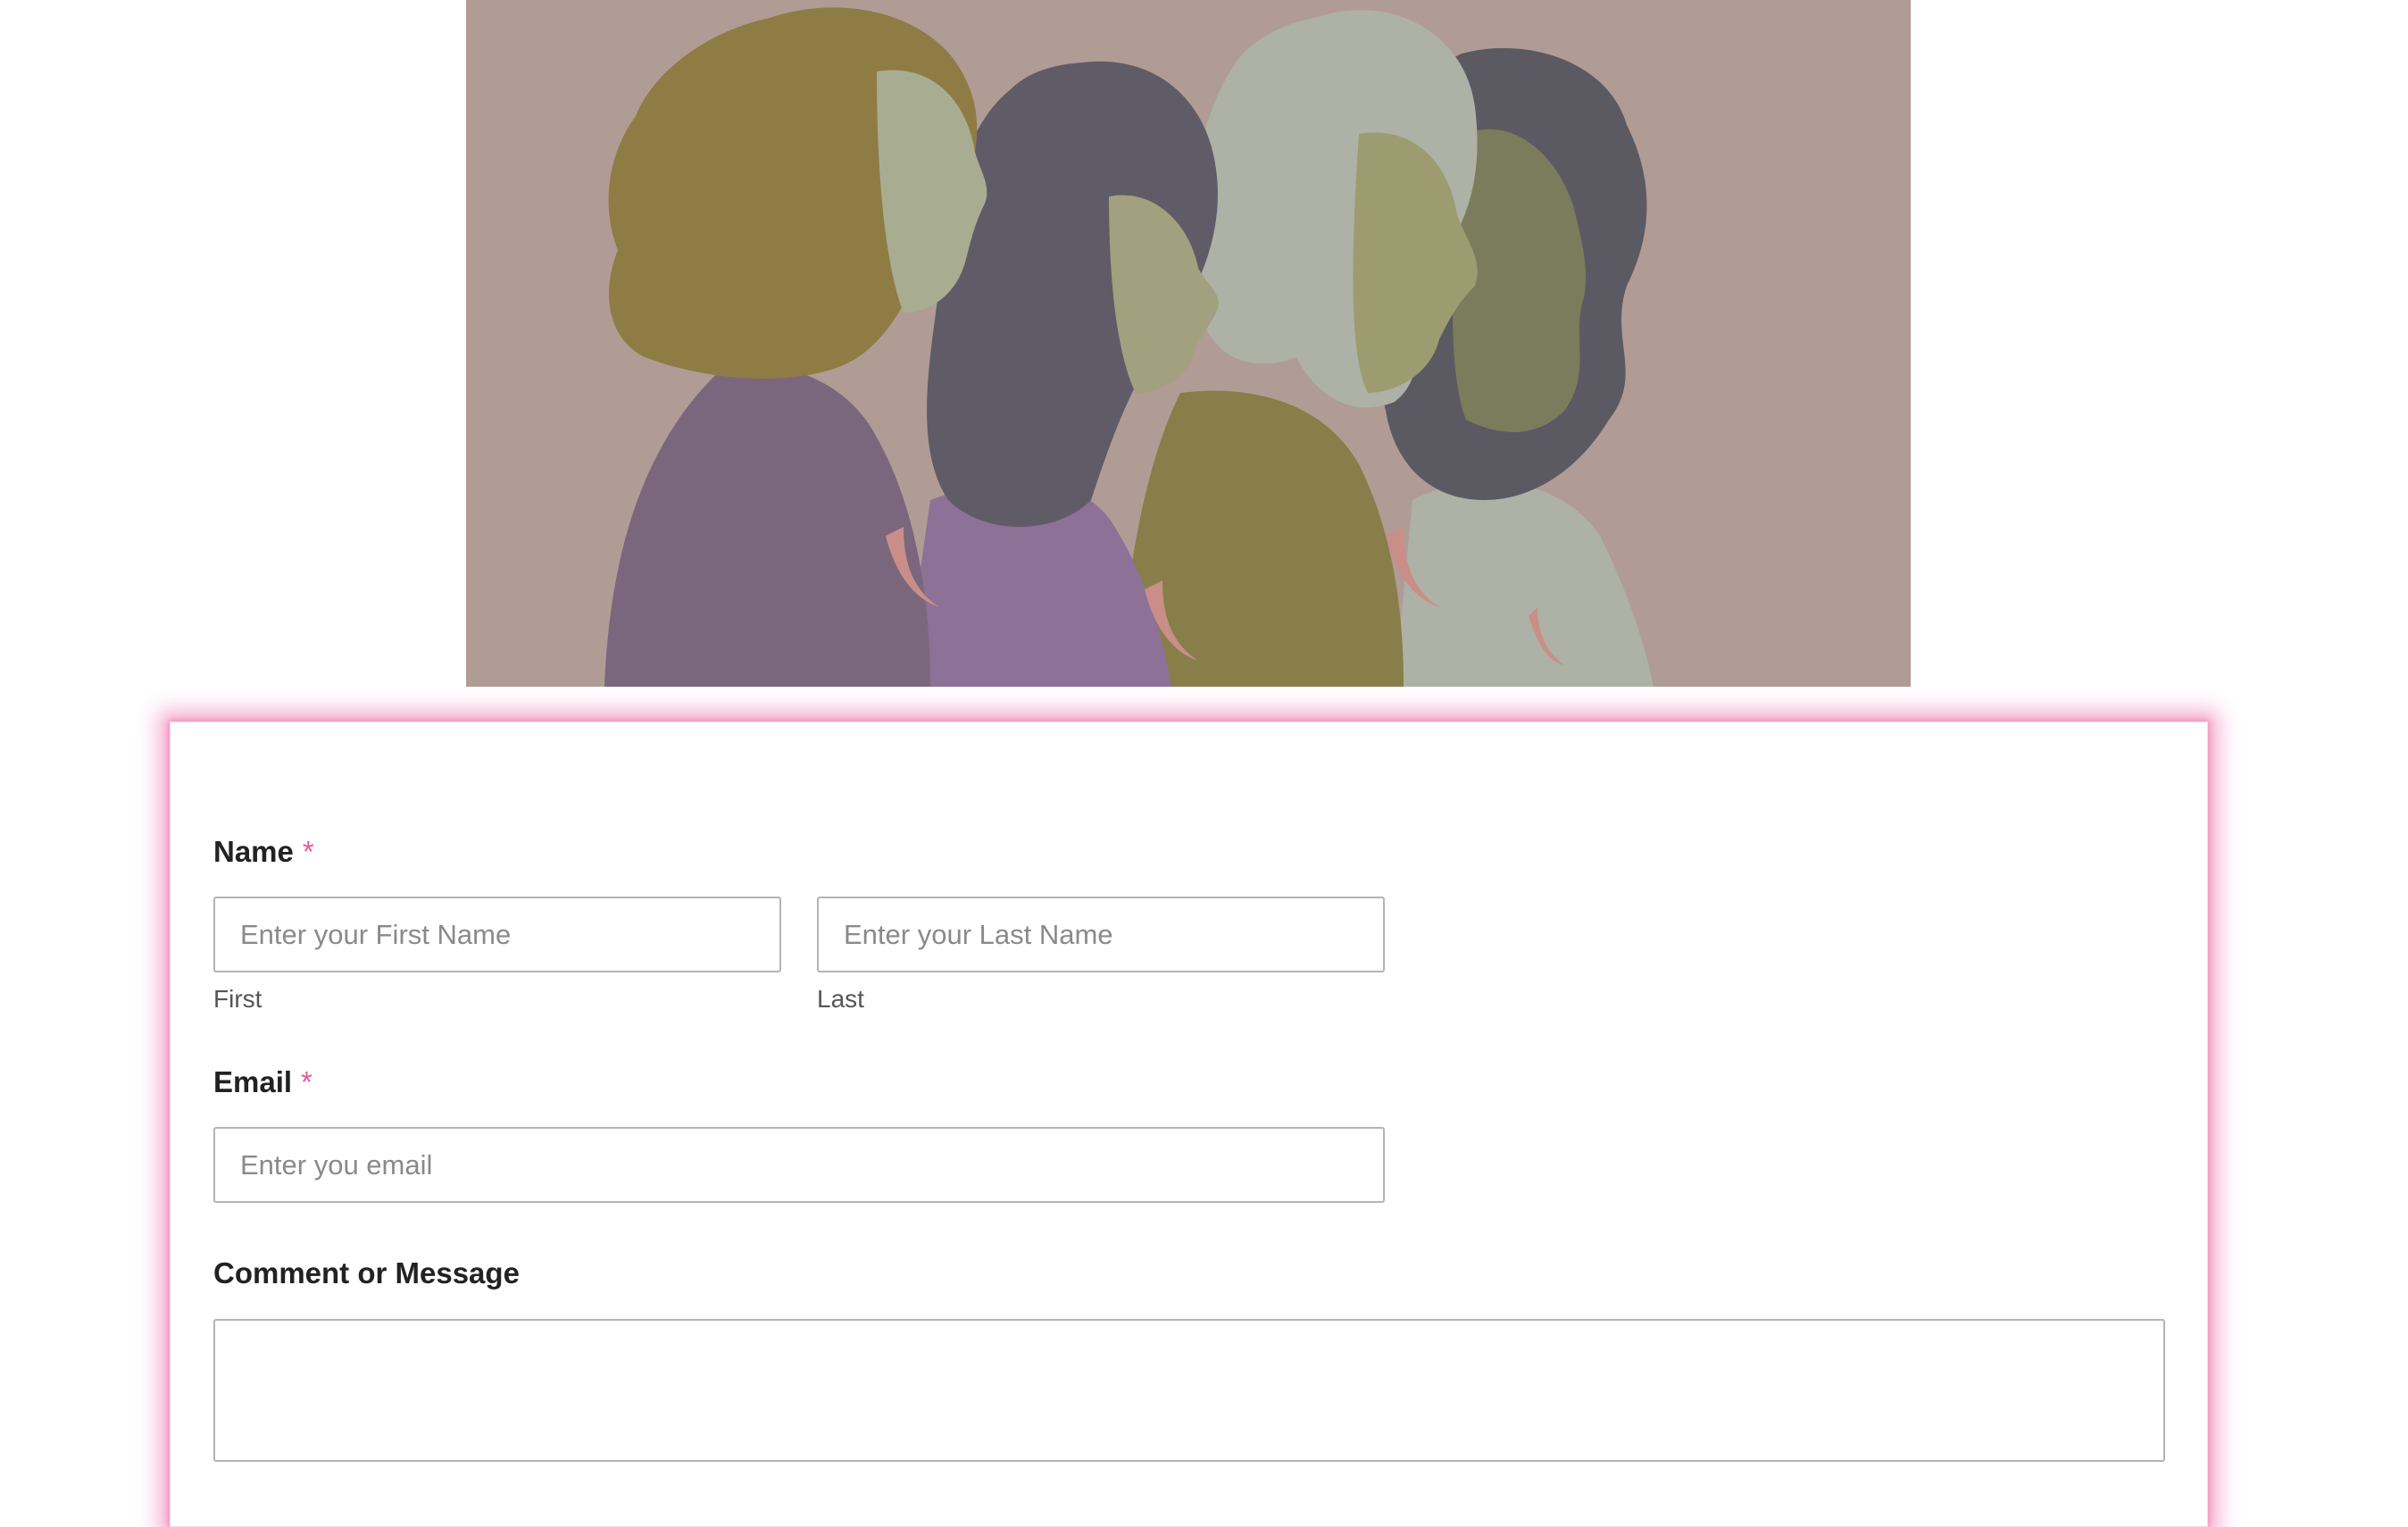  I want to click on message-textarea, so click(1189, 1391).